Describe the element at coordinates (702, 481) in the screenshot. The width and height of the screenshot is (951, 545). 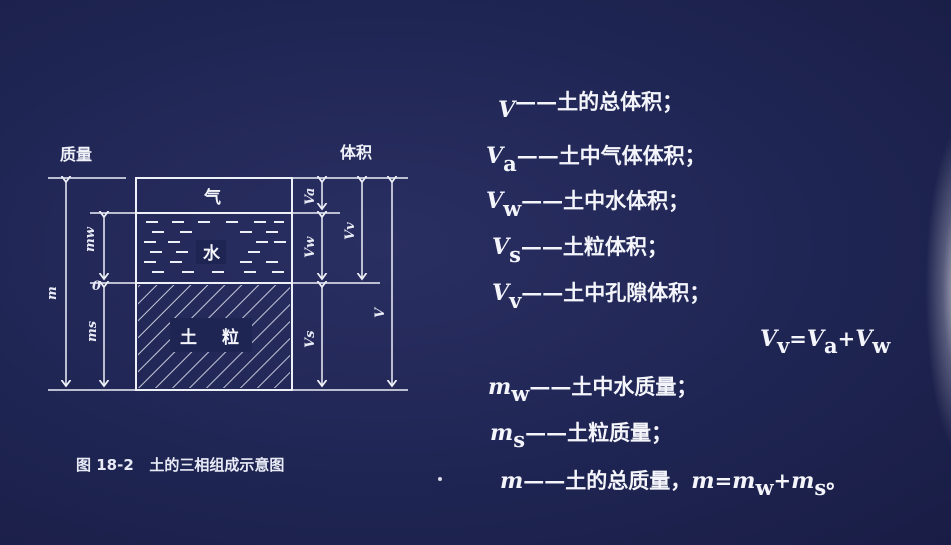
I see `total-mass-equation: m` at that location.